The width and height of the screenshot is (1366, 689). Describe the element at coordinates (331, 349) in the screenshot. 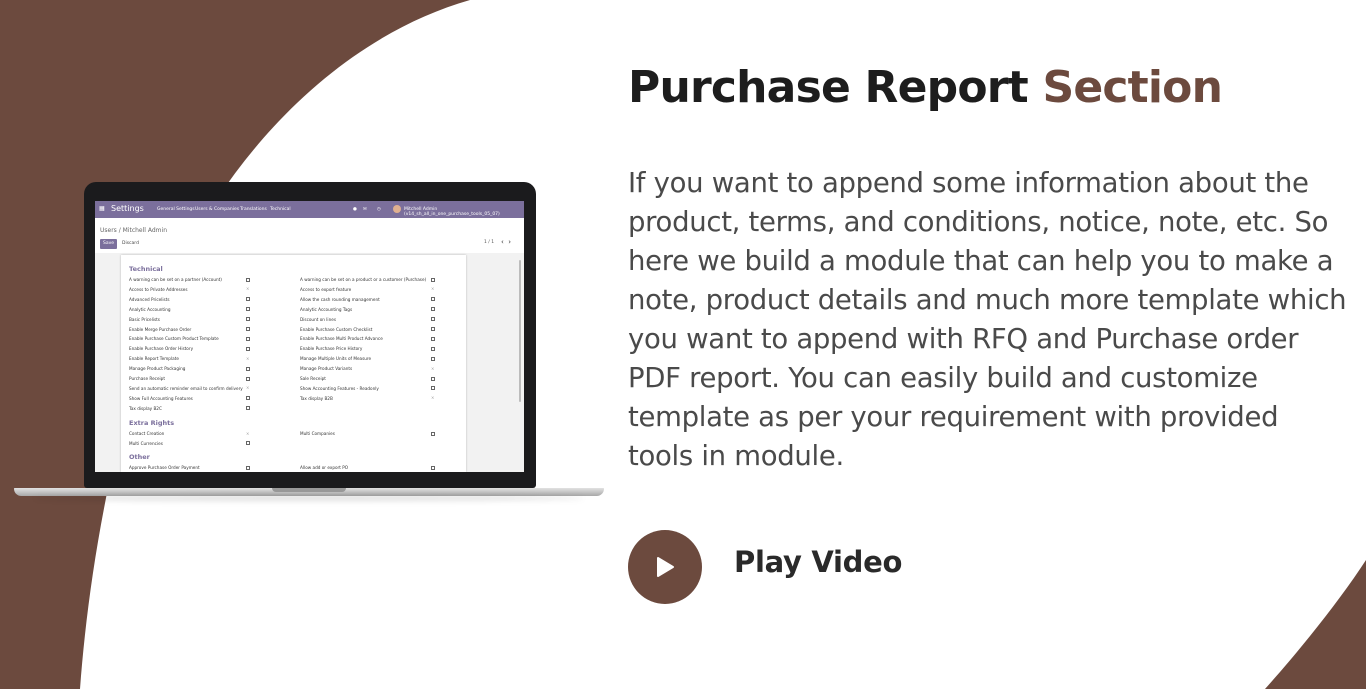

I see `setting-label: Enable Purchase Price History` at that location.